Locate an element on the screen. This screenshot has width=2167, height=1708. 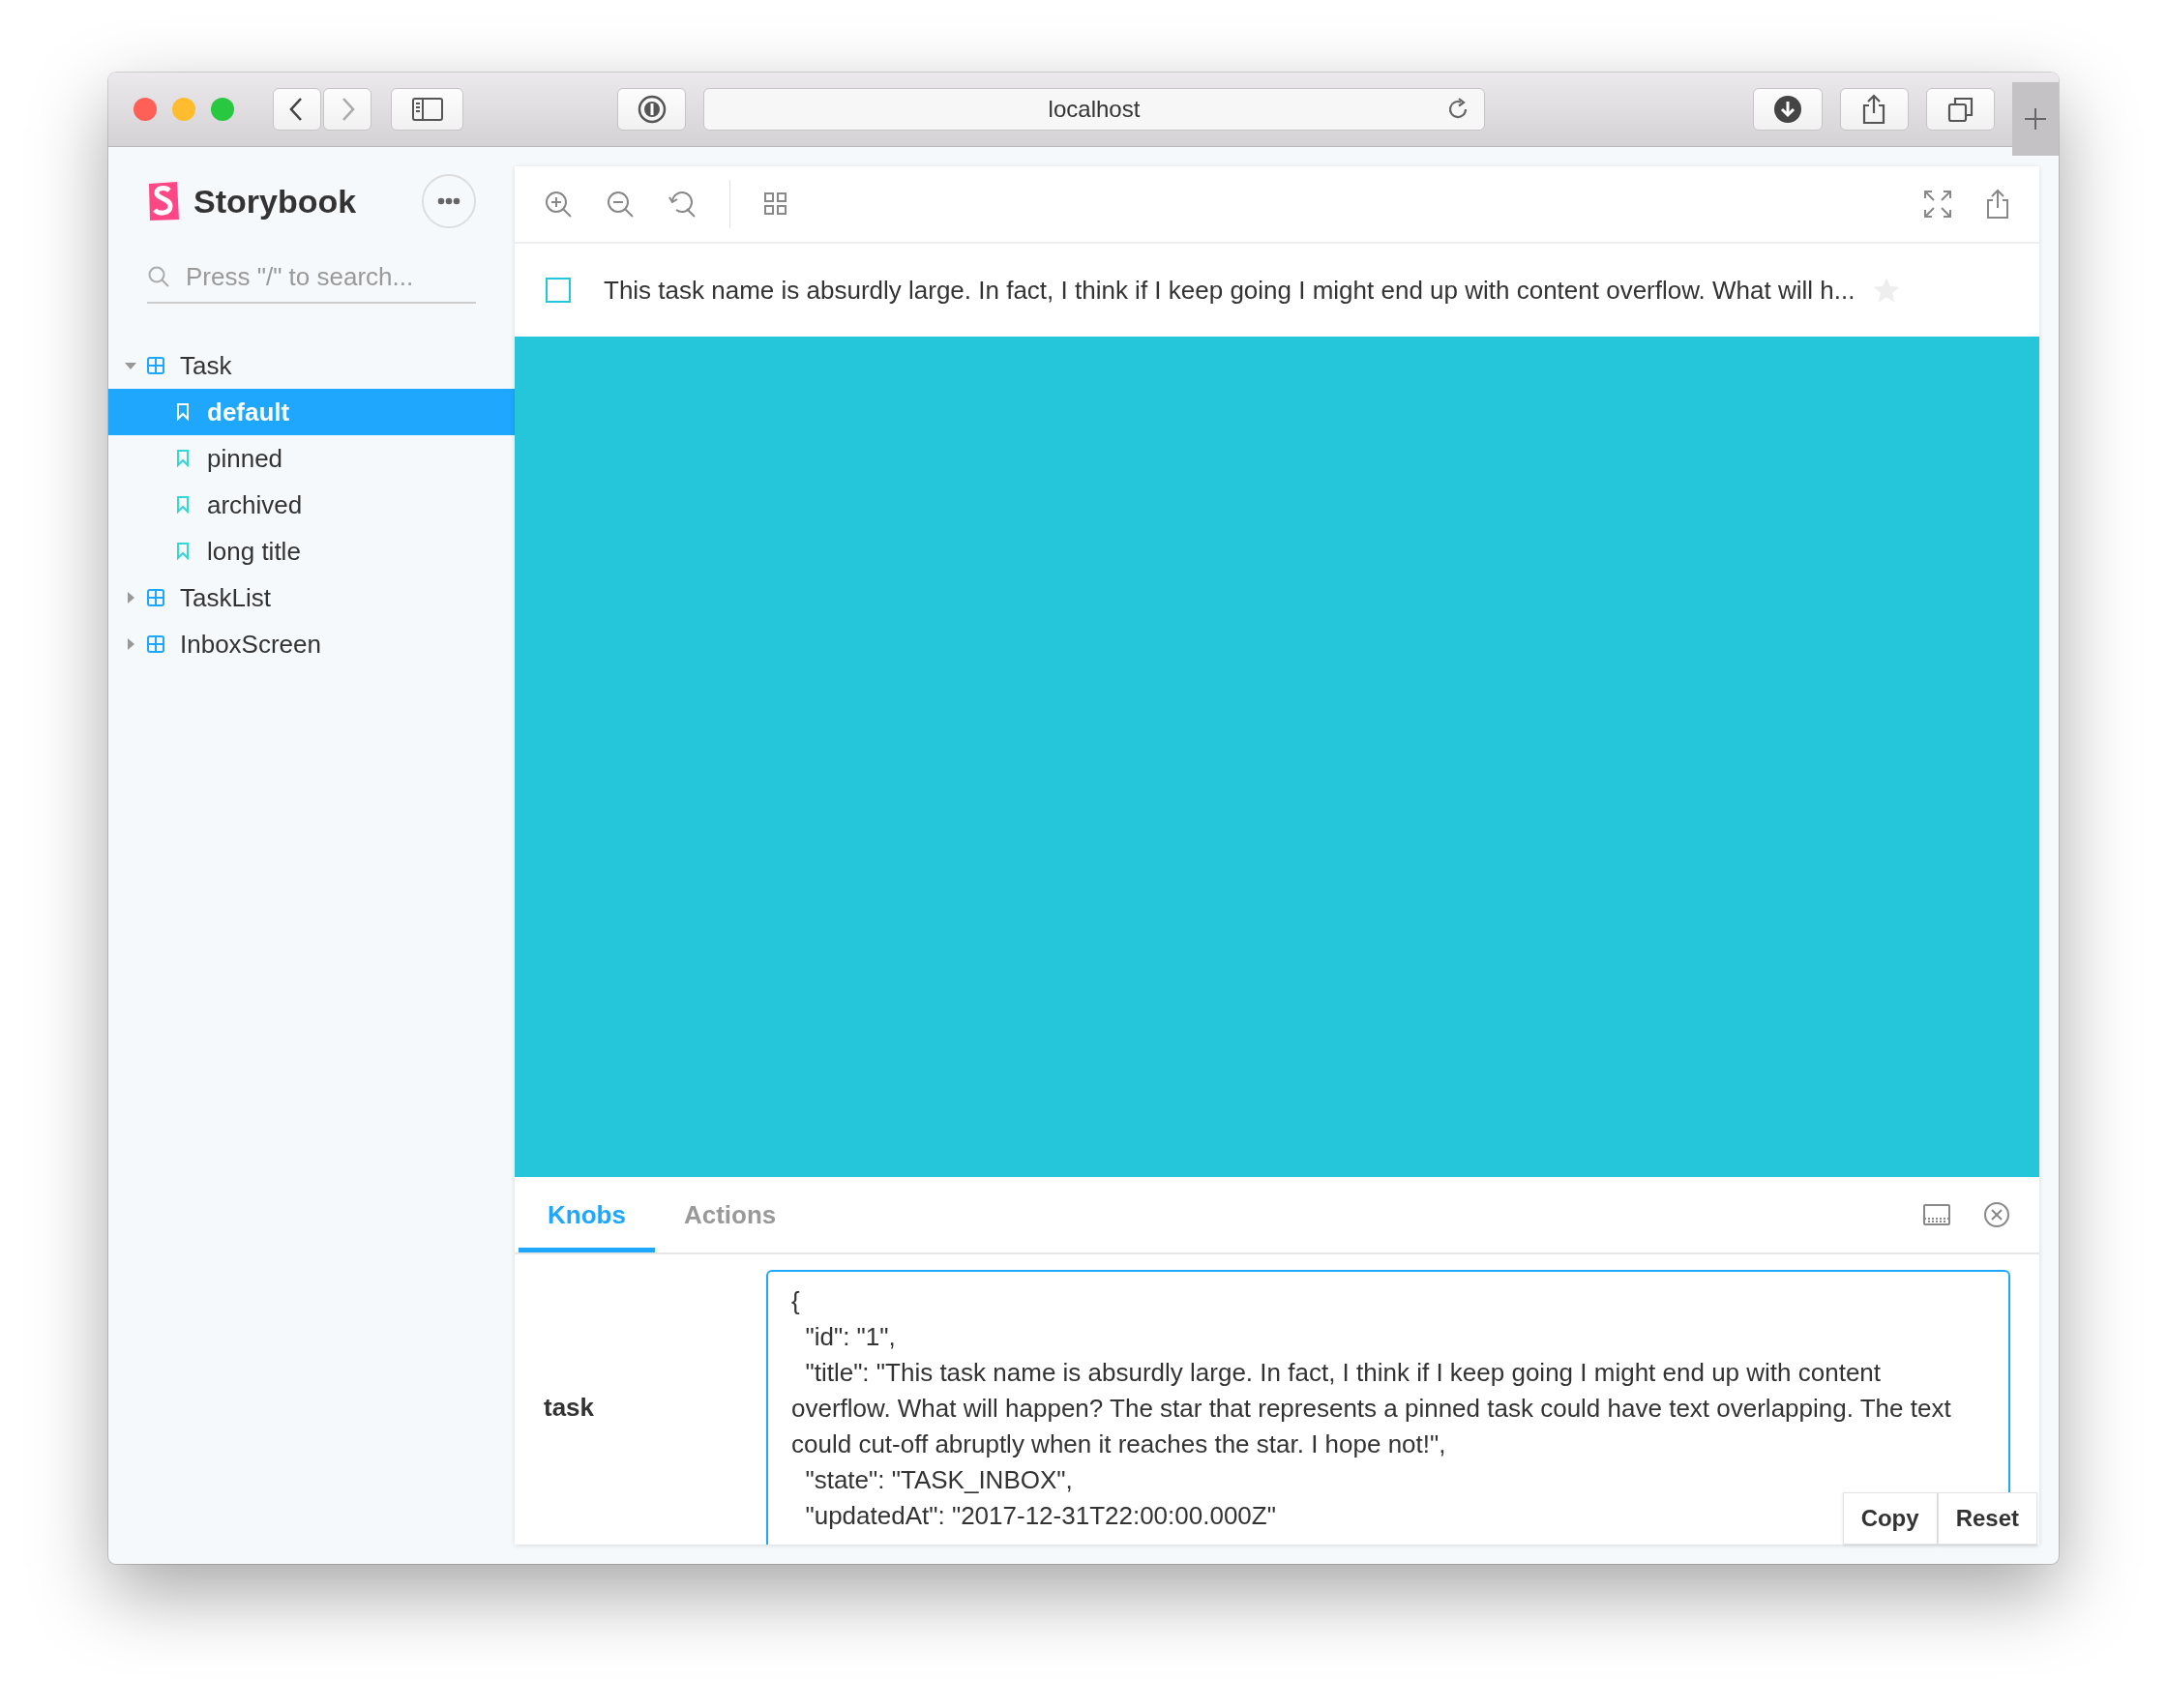
more-button is located at coordinates (449, 201).